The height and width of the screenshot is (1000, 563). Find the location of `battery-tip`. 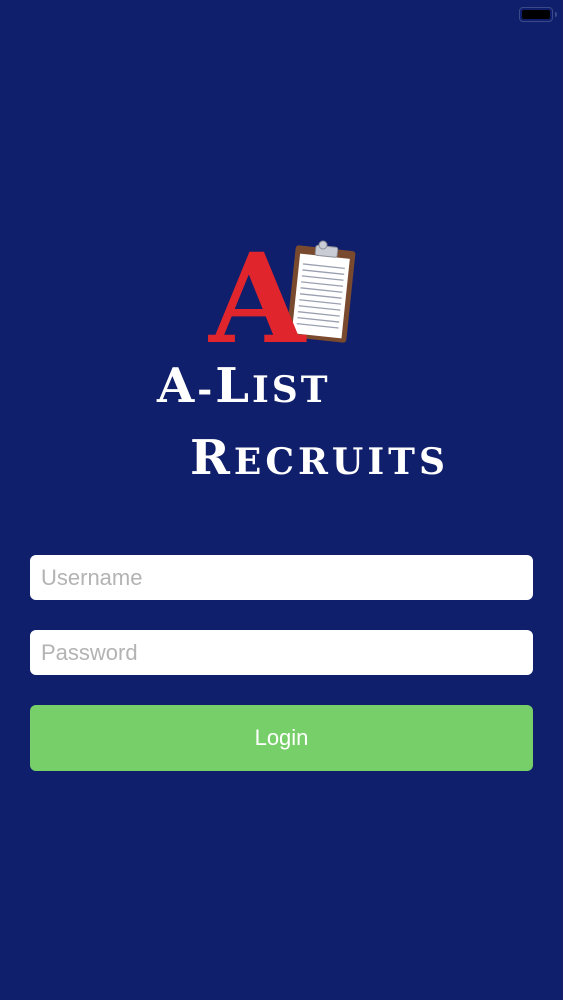

battery-tip is located at coordinates (556, 14).